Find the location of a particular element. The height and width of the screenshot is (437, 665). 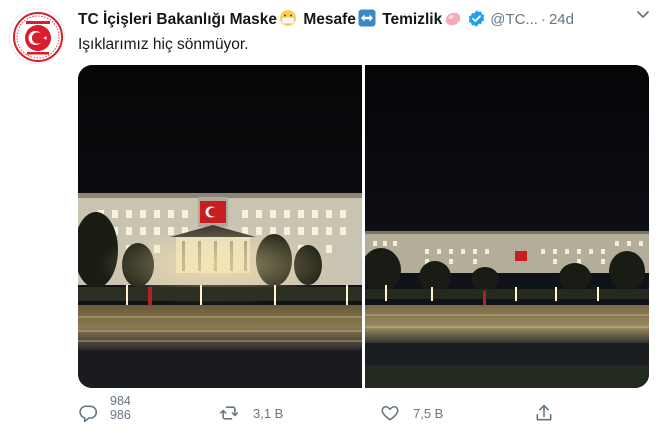

ministry-emblem-icon is located at coordinates (38, 37).